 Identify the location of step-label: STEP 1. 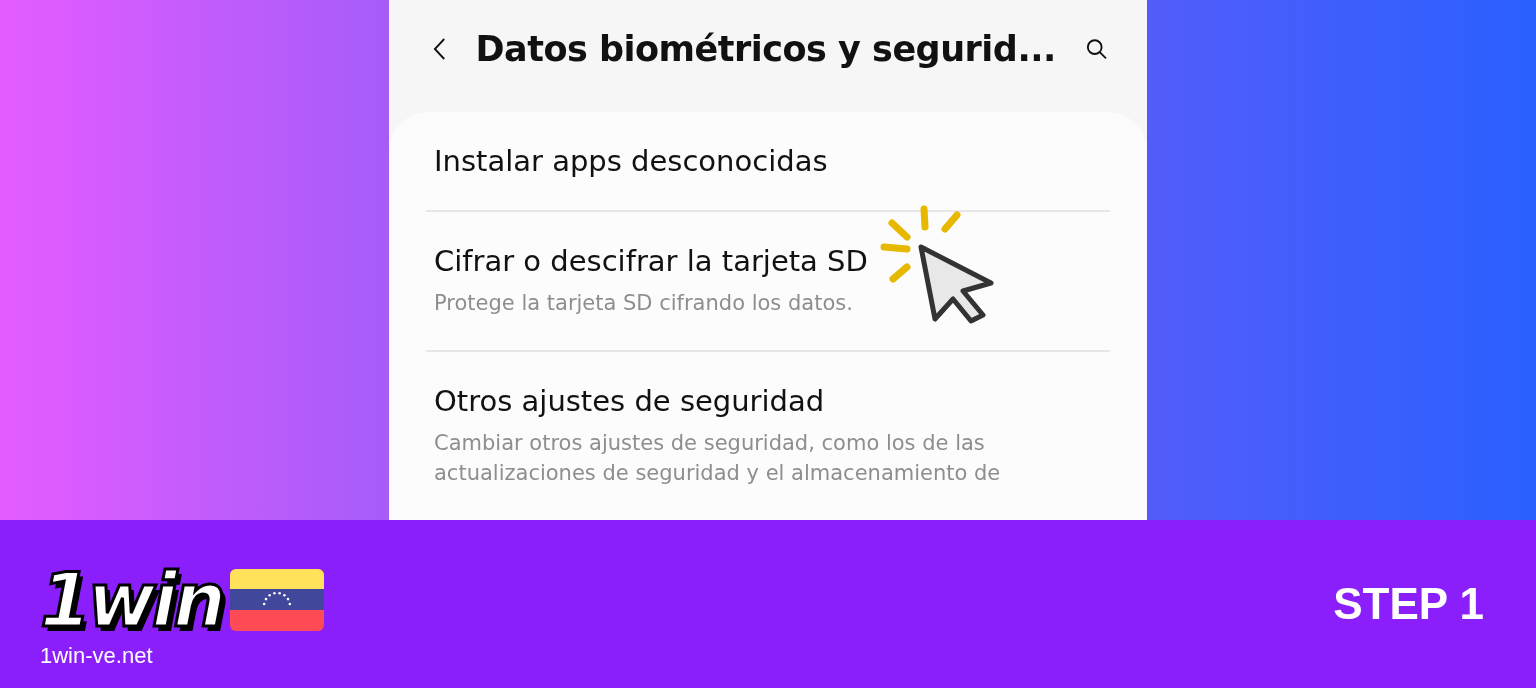
(1408, 604).